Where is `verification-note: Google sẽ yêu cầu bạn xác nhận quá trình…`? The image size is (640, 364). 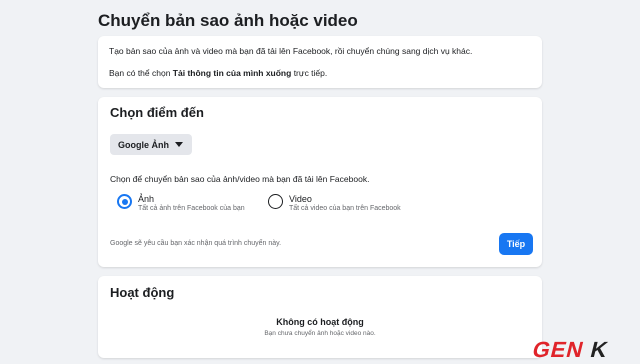
verification-note: Google sẽ yêu cầu bạn xác nhận quá trình… is located at coordinates (196, 243).